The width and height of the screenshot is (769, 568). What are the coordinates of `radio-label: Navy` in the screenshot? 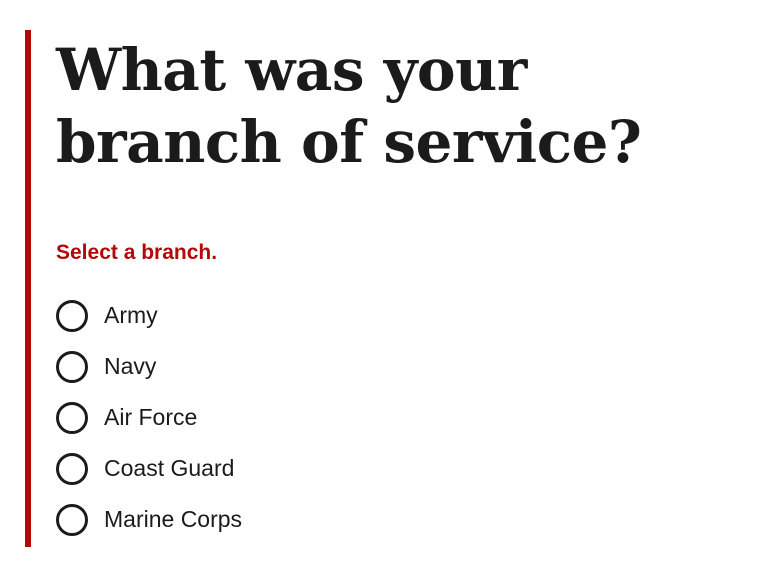 It's located at (130, 366).